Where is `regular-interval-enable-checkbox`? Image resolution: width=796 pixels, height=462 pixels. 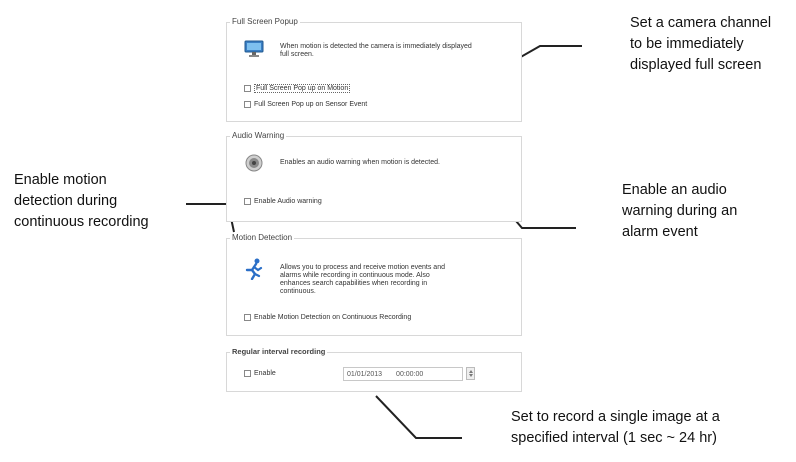
regular-interval-enable-checkbox is located at coordinates (247, 373).